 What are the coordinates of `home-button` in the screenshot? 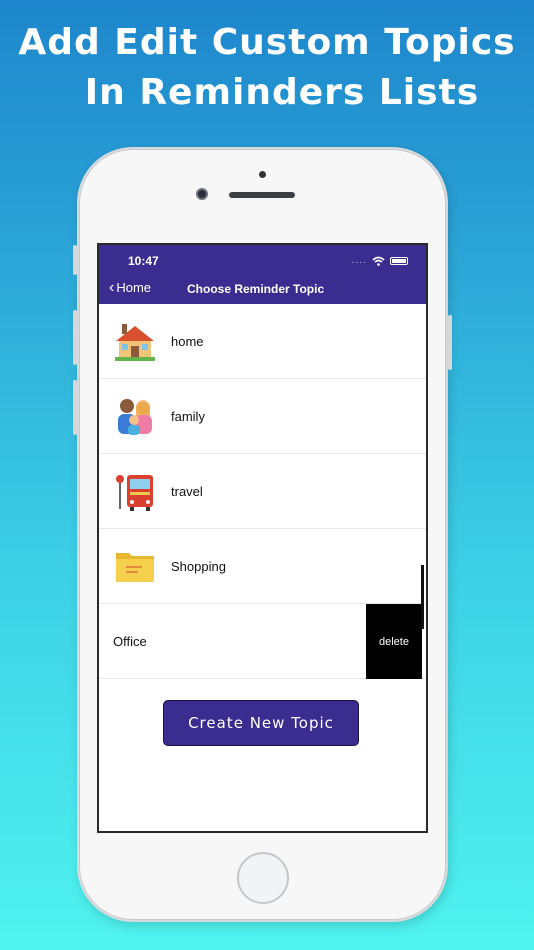 It's located at (263, 878).